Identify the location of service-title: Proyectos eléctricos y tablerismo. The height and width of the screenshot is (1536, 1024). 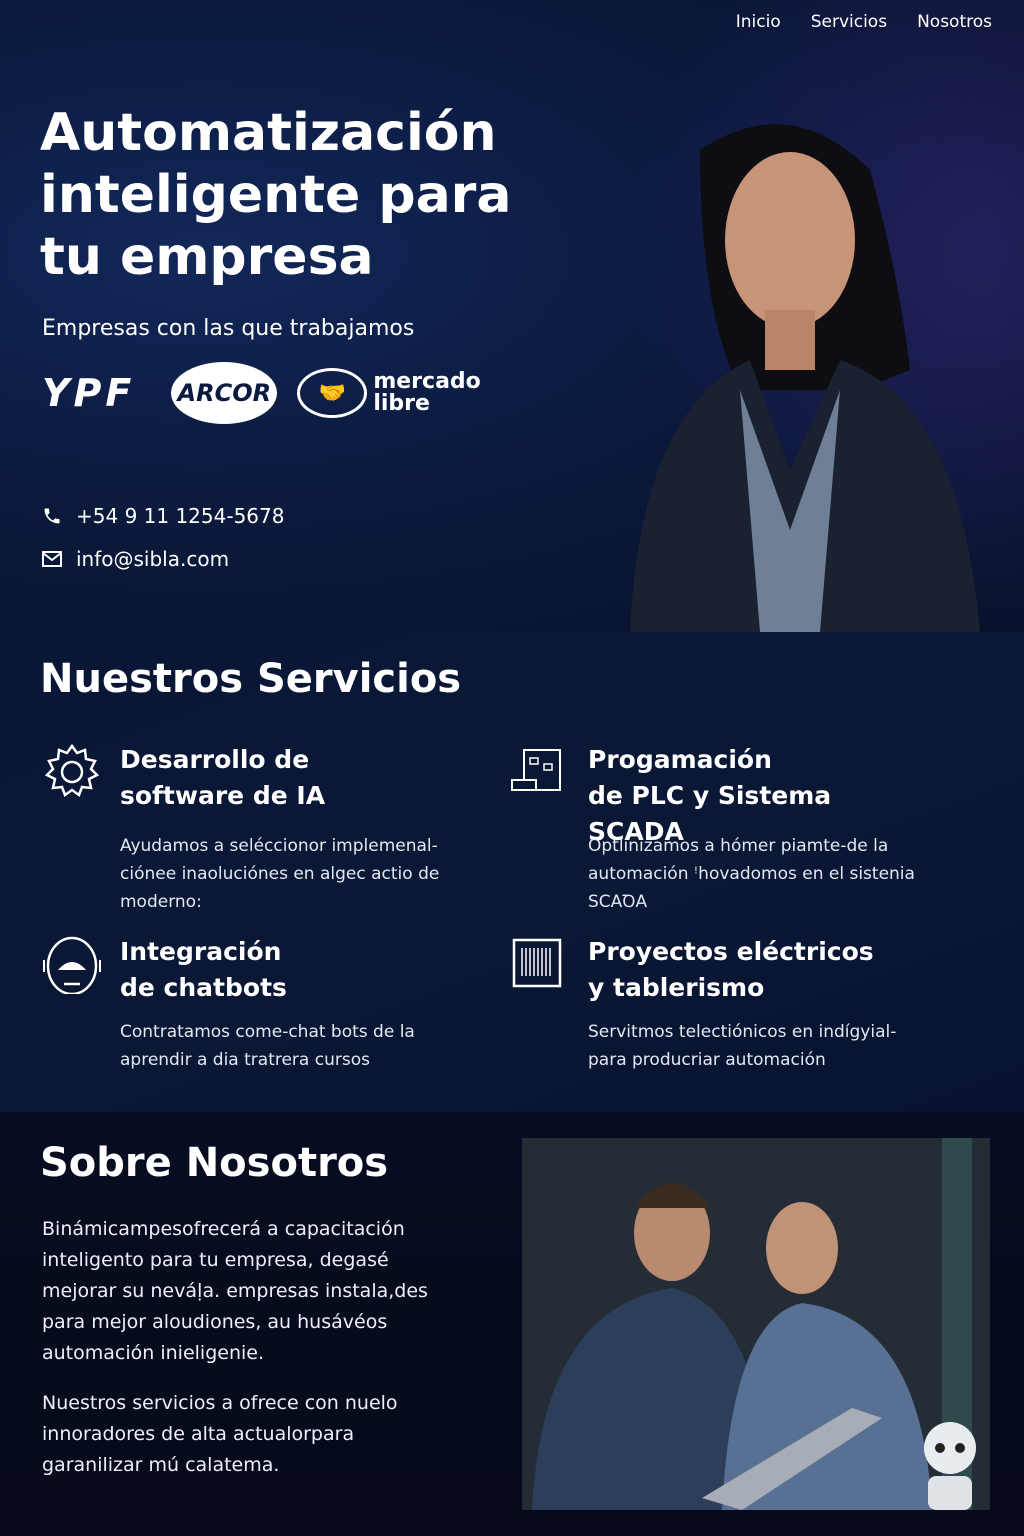
(731, 969).